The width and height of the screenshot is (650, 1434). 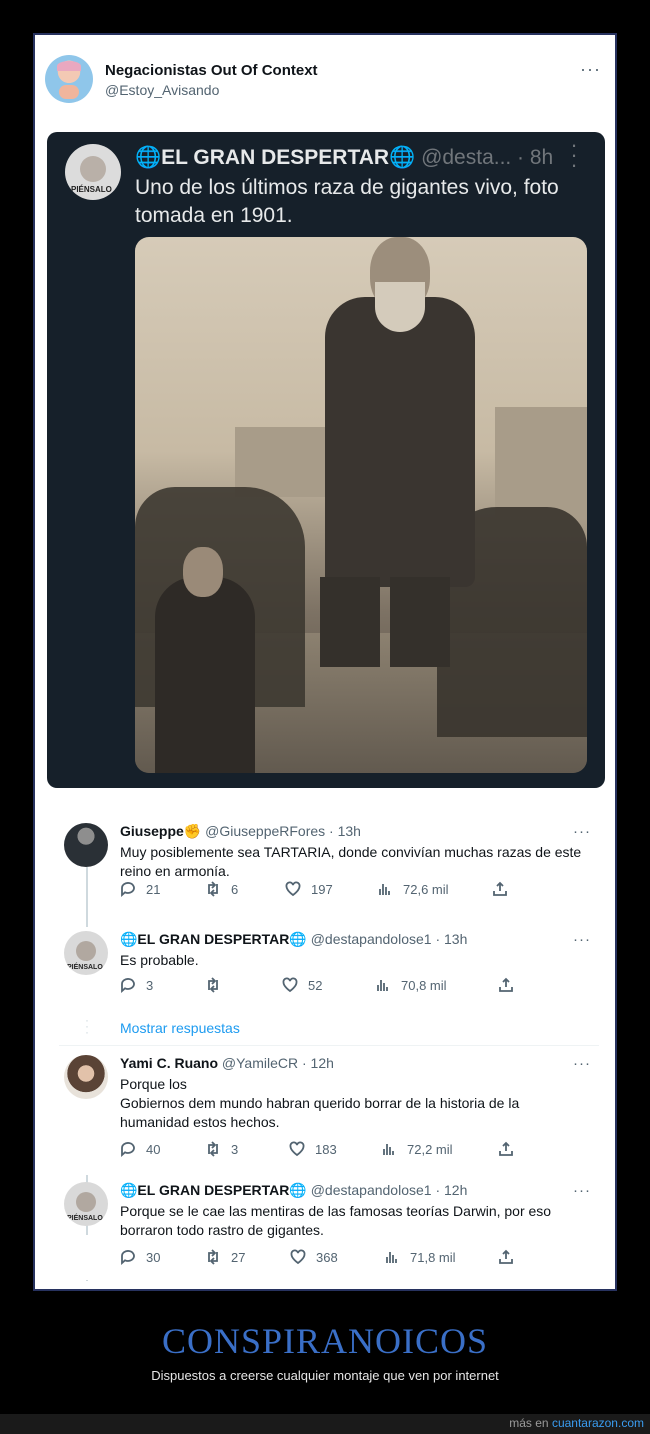 I want to click on author-name: Negacionistas Out Of Context, so click(x=211, y=70).